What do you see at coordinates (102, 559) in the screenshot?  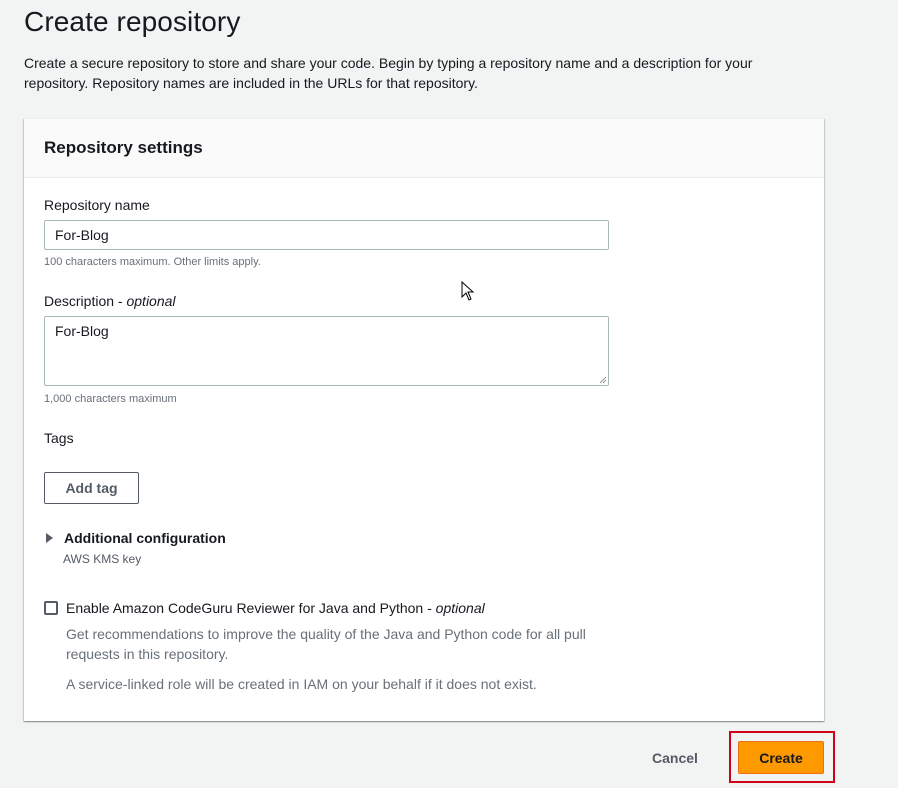 I see `kms-key-hint: AWS KMS key` at bounding box center [102, 559].